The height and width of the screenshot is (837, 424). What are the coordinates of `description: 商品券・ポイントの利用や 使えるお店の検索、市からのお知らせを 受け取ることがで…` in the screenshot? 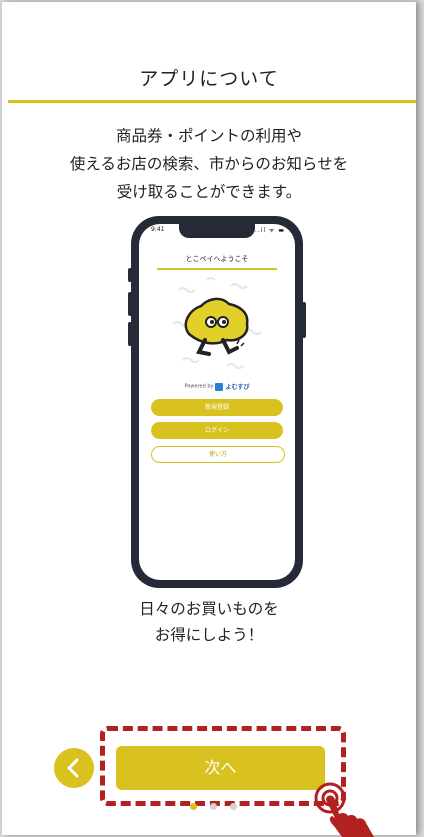 It's located at (209, 164).